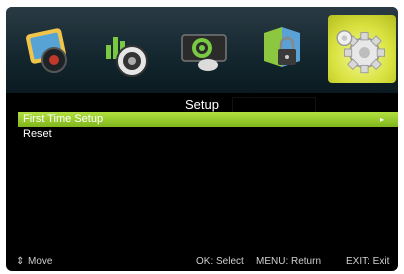 The image size is (404, 274). Describe the element at coordinates (362, 49) in the screenshot. I see `setup-gear-icon` at that location.